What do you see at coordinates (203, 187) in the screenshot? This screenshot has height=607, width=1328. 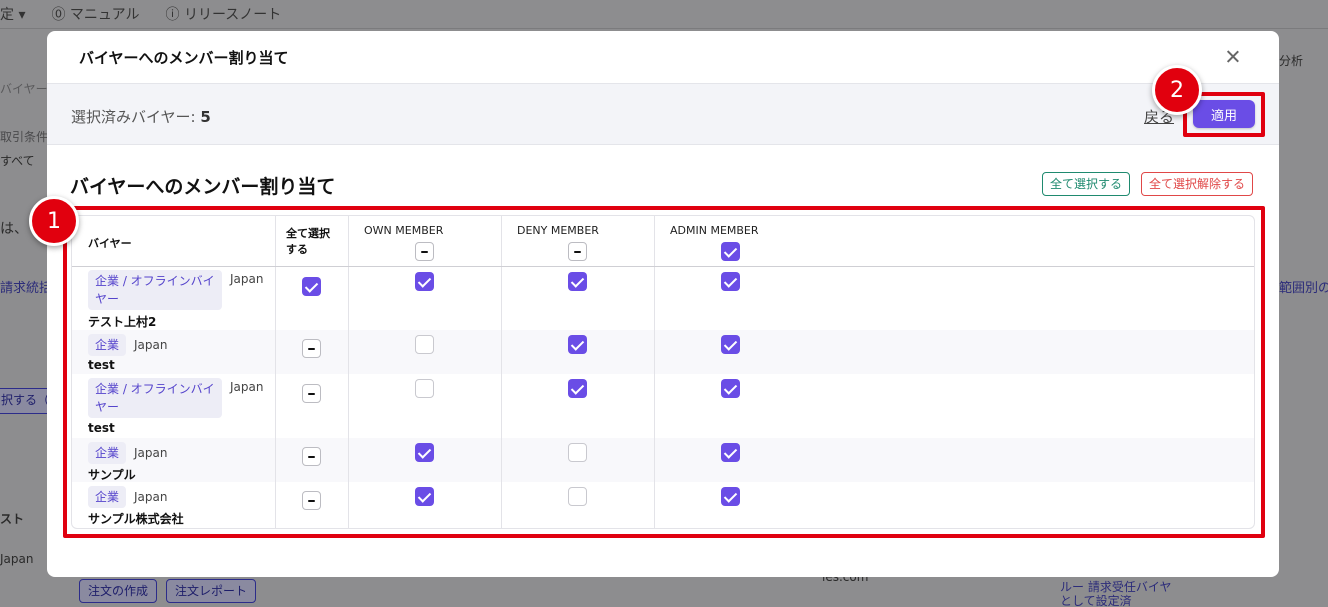 I see `section-title: バイヤーへのメンバー割り当て` at bounding box center [203, 187].